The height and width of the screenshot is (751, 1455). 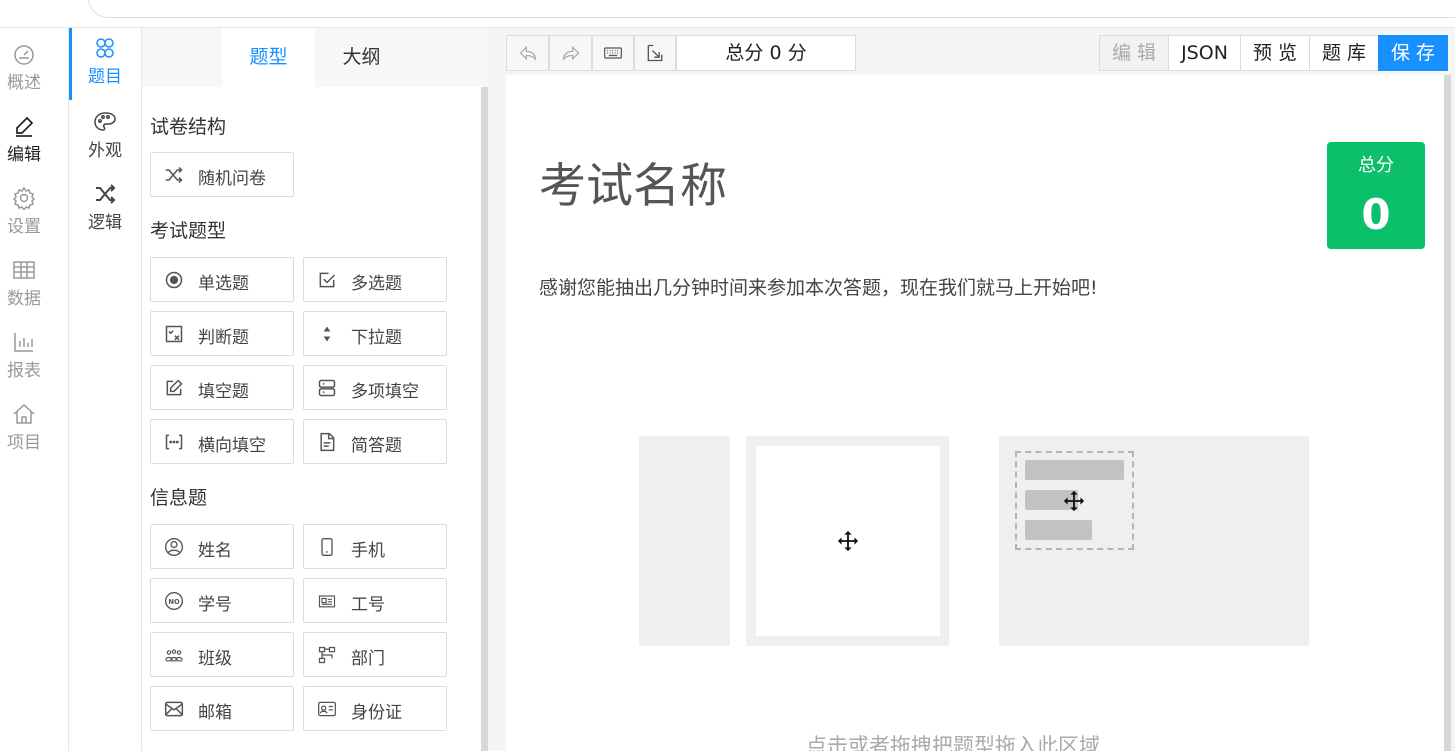 I want to click on nav-item-edit: 编辑, so click(x=24, y=139).